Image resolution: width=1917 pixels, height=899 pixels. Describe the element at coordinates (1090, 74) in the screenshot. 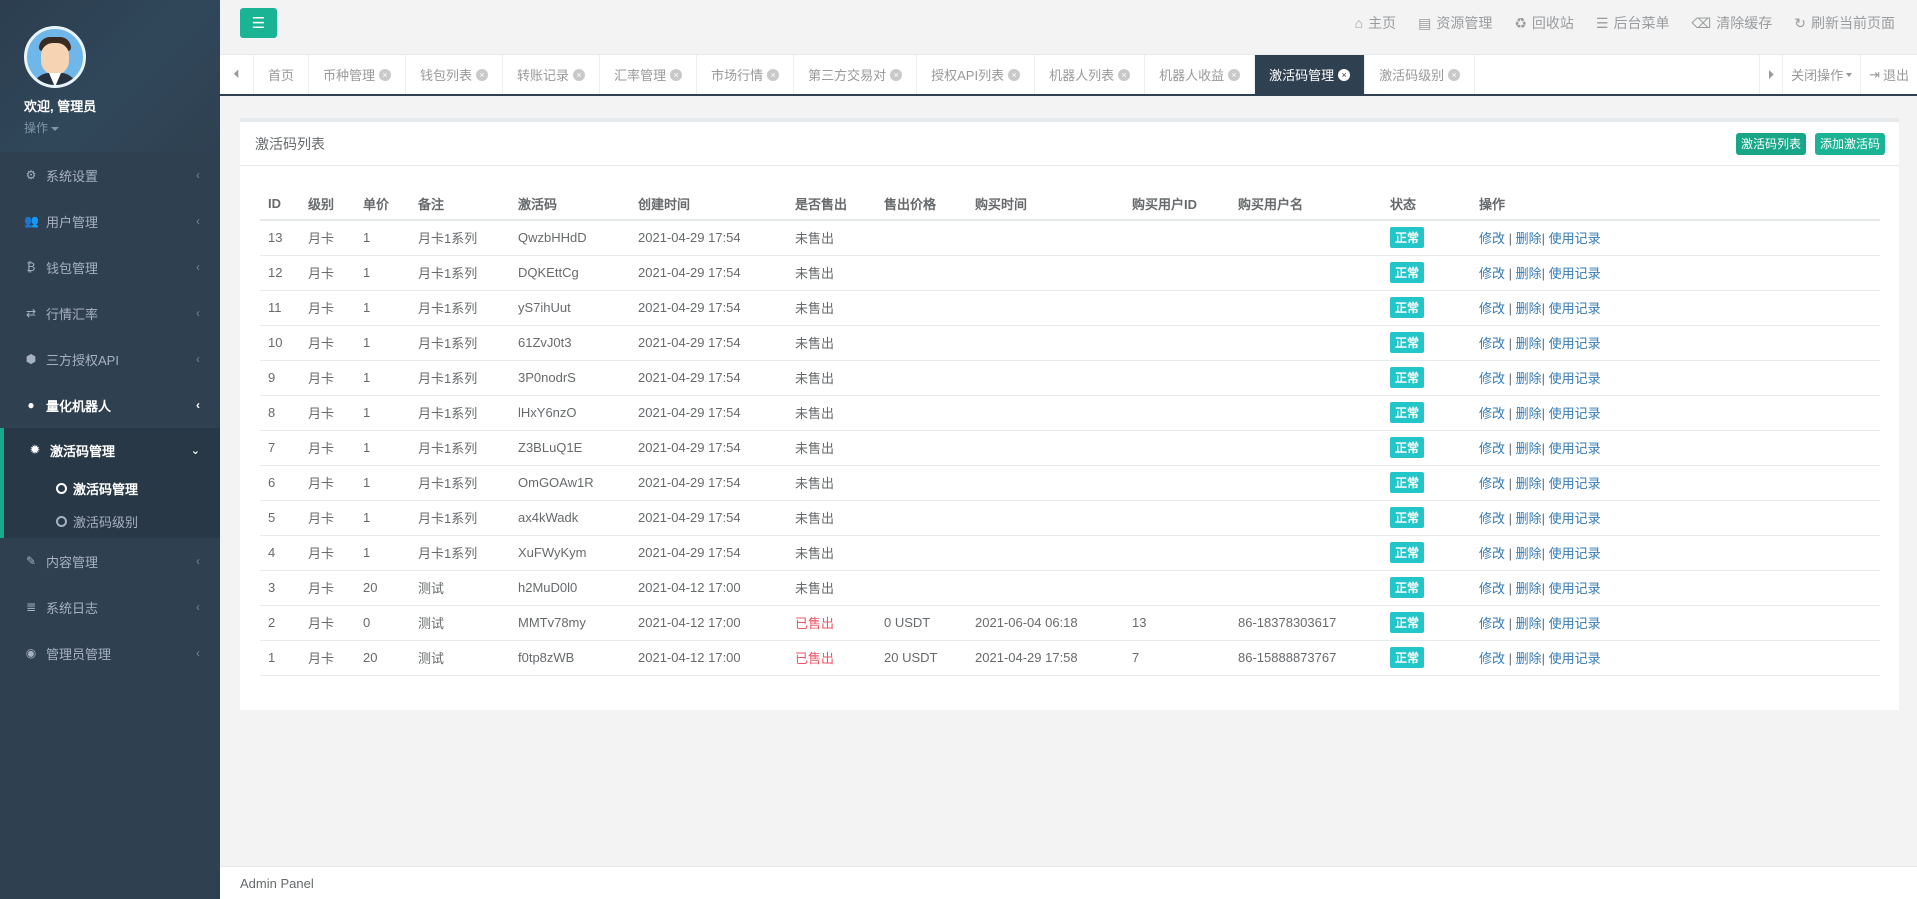

I see `tab-item: 机器人列表 ×` at that location.